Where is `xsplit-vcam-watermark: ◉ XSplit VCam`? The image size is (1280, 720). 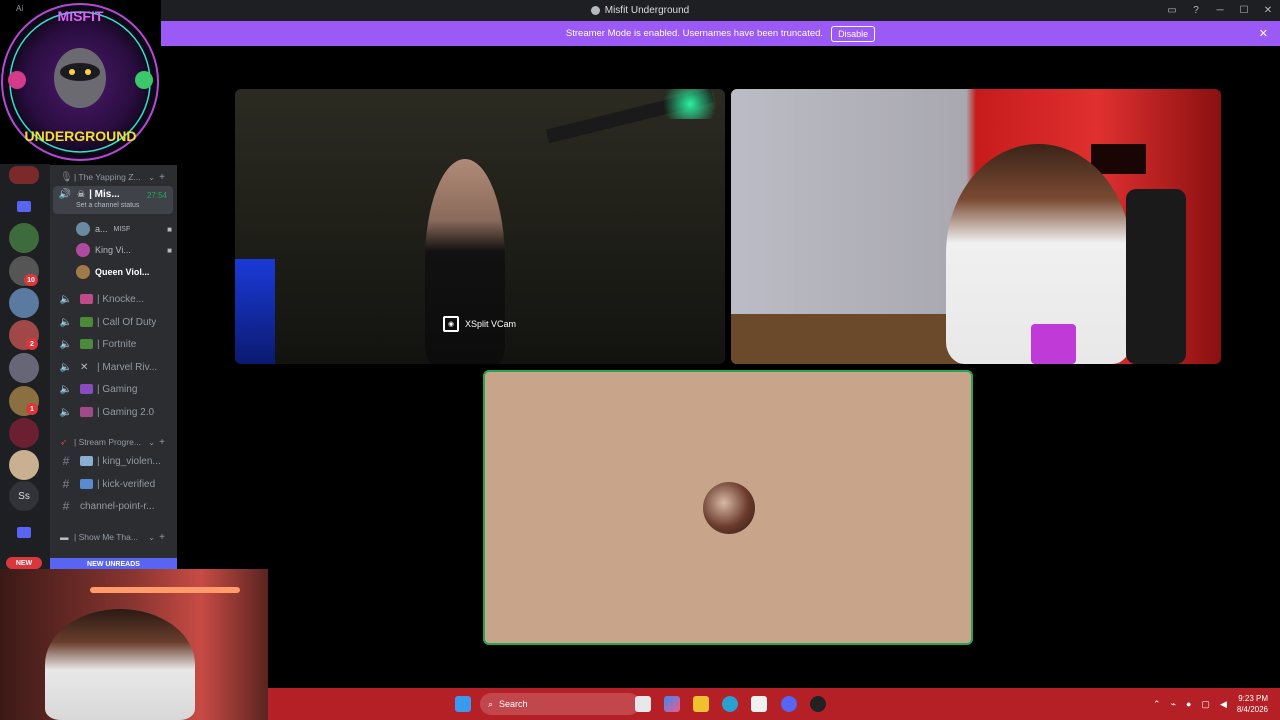
xsplit-vcam-watermark: ◉ XSplit VCam is located at coordinates (479, 324).